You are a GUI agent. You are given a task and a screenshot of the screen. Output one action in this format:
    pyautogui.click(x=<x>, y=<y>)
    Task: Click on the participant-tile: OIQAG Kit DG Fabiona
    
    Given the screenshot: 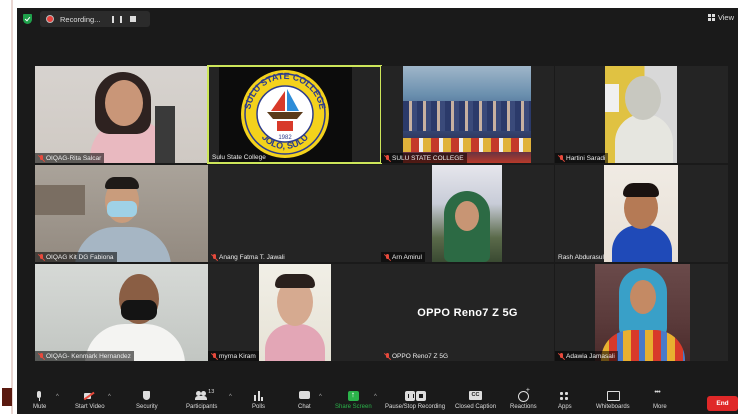 What is the action you would take?
    pyautogui.click(x=121, y=213)
    